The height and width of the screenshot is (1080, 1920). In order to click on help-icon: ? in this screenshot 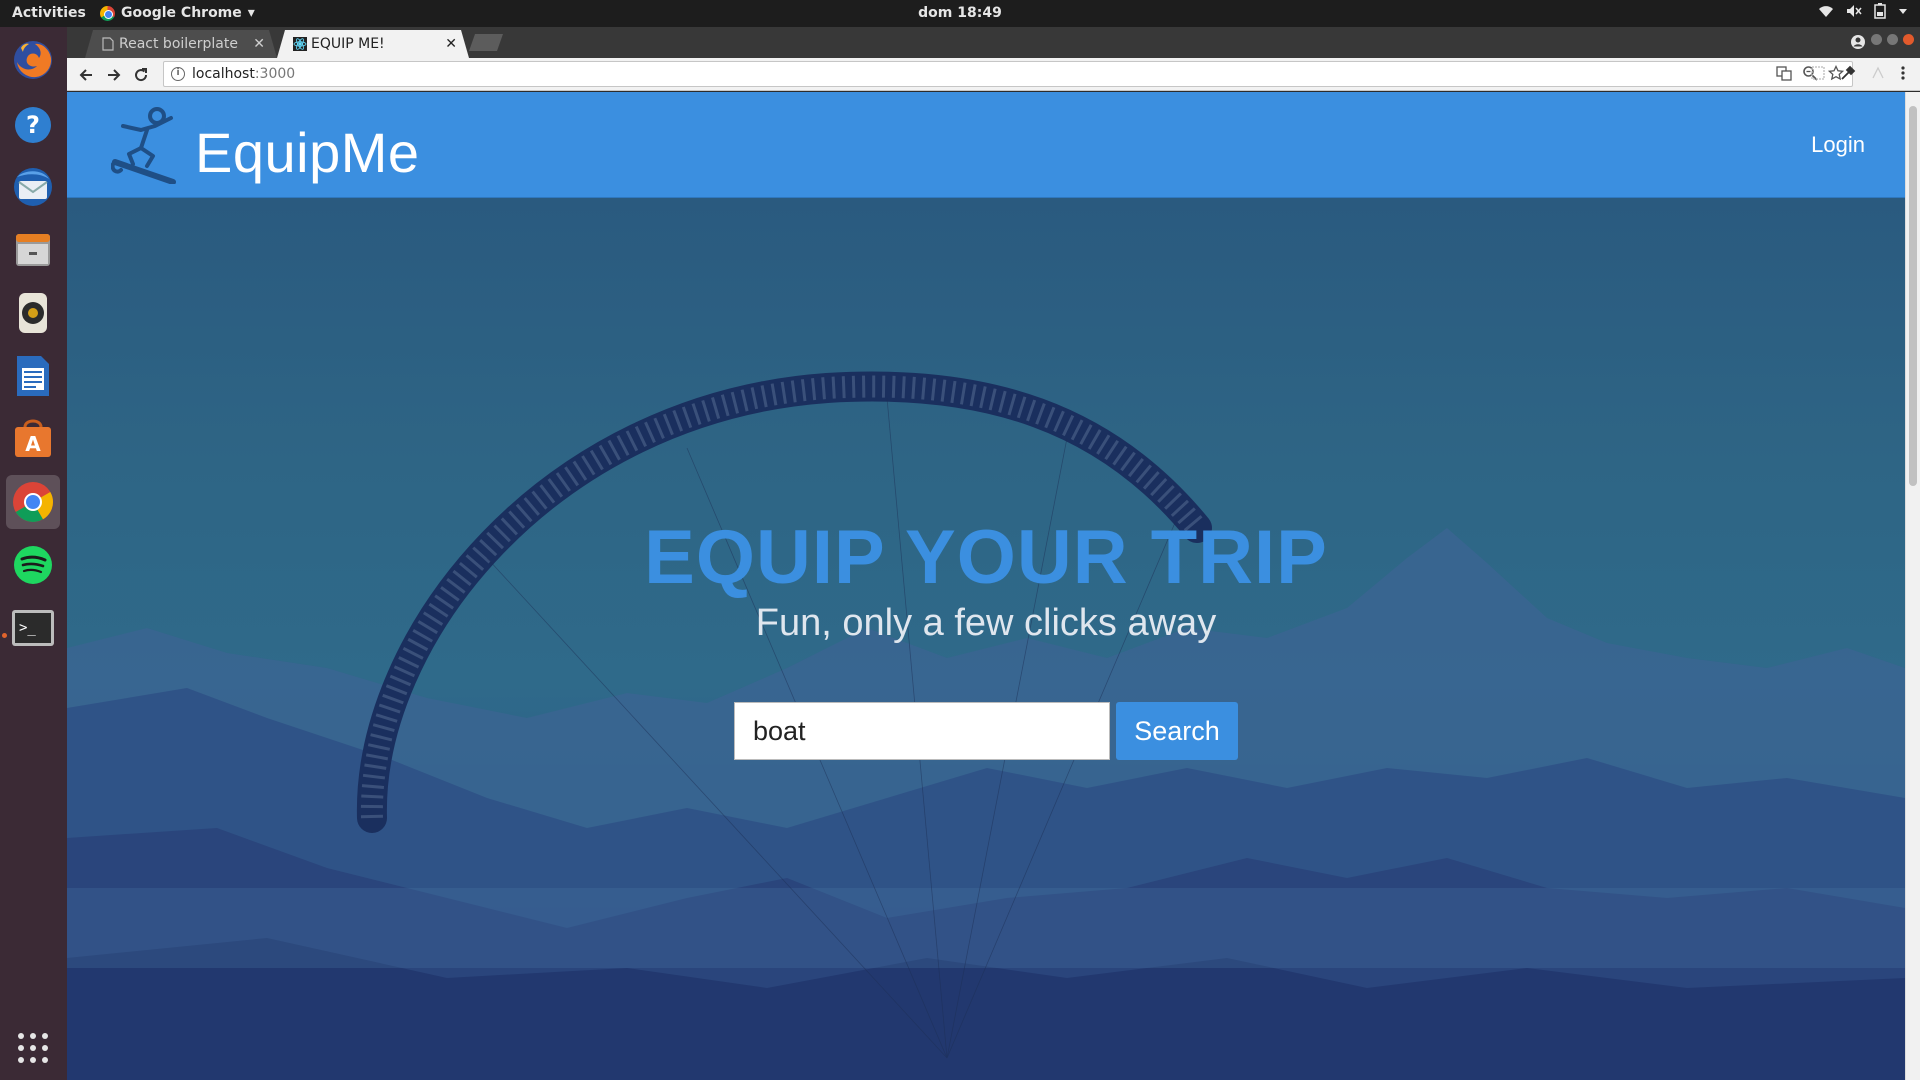, I will do `click(33, 125)`.